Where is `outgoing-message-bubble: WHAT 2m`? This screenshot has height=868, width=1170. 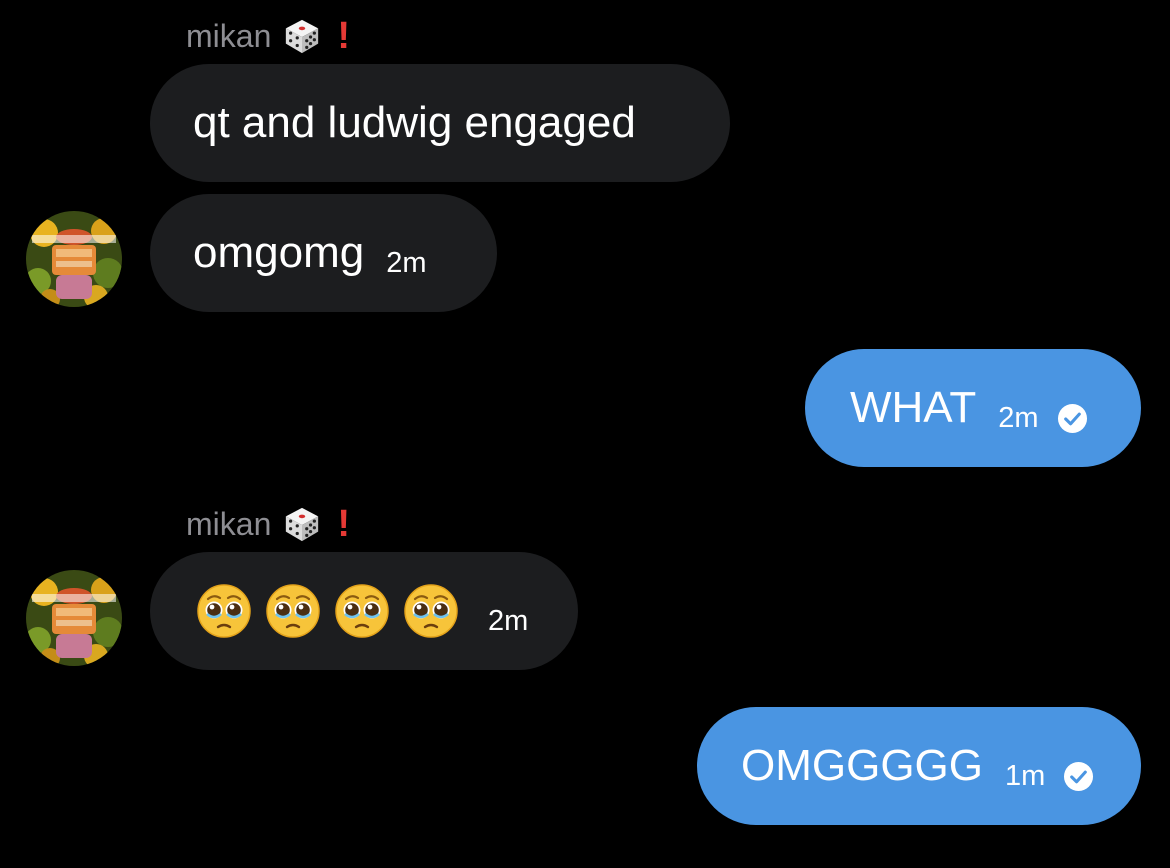
outgoing-message-bubble: WHAT 2m is located at coordinates (973, 408).